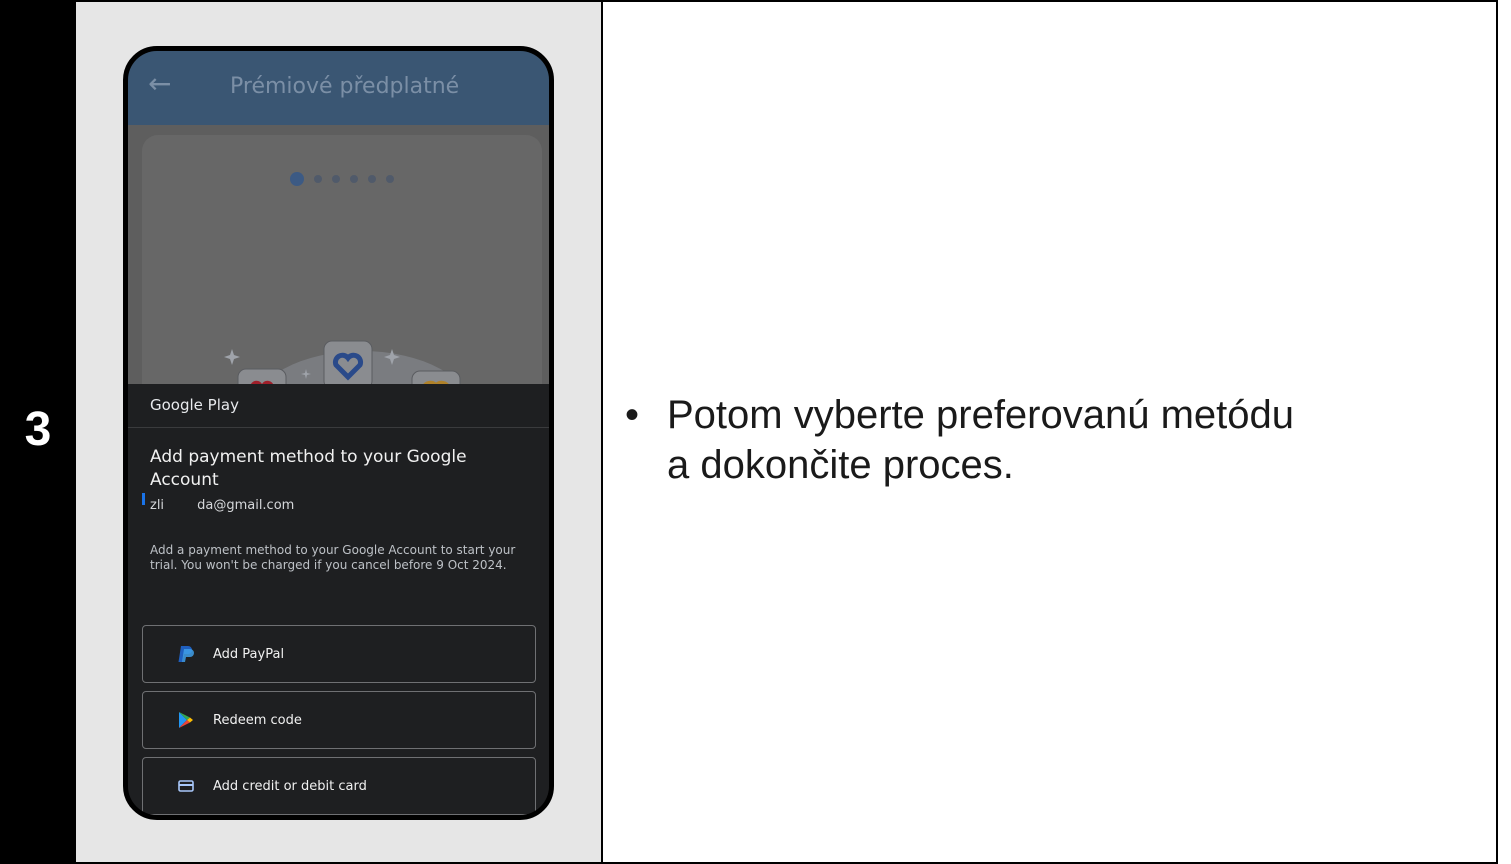 Image resolution: width=1511 pixels, height=864 pixels. I want to click on step-column: 3, so click(38, 432).